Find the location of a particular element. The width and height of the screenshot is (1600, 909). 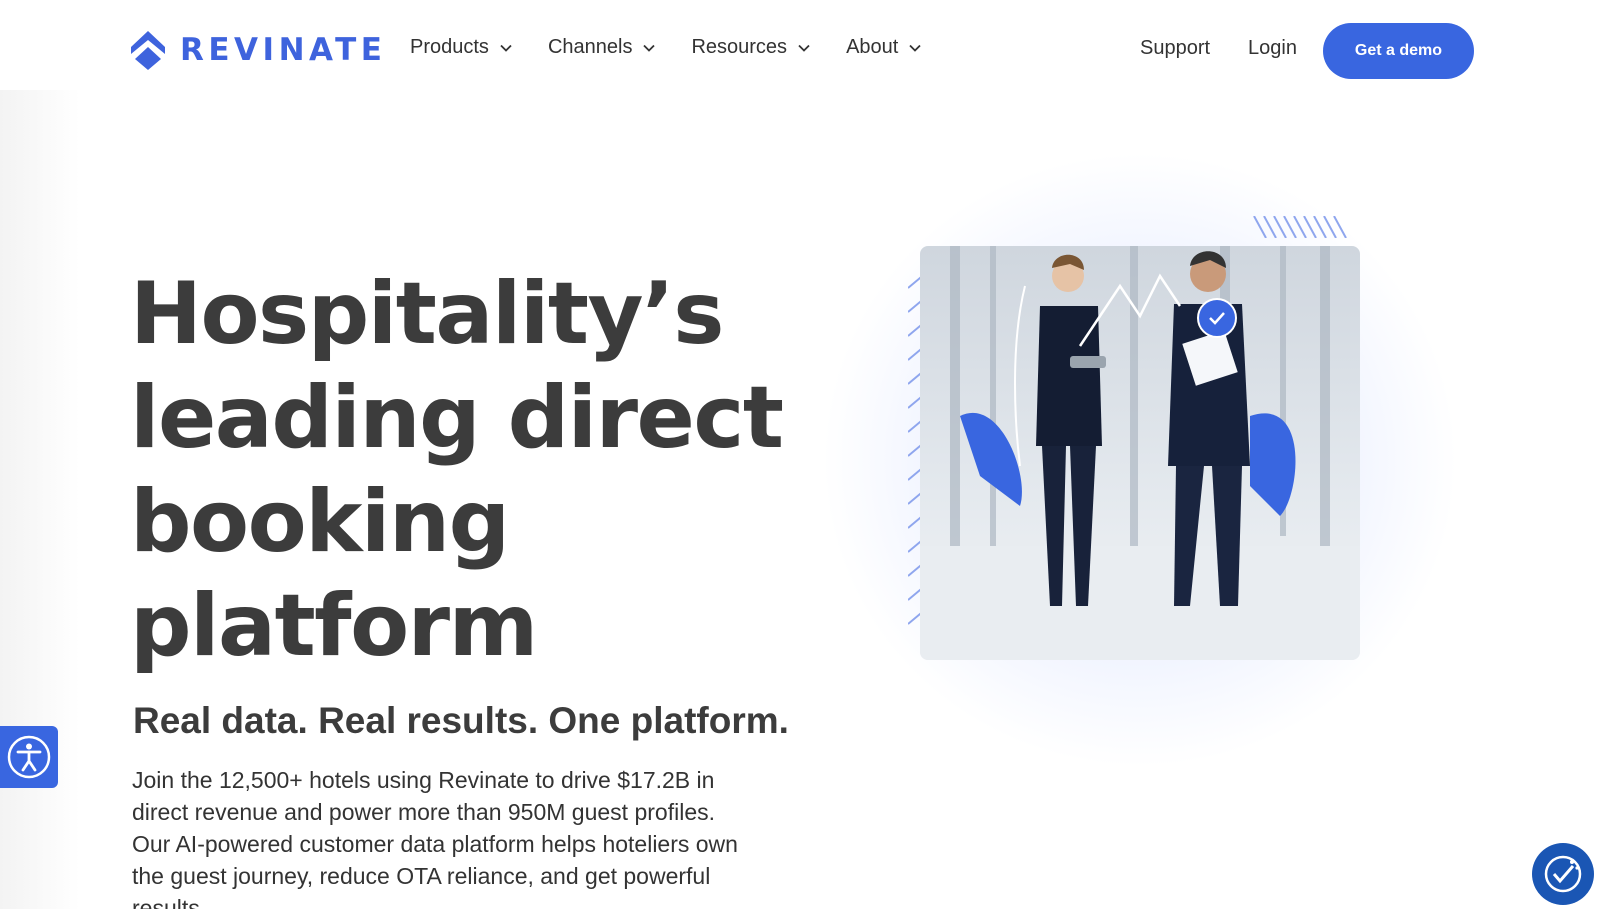

nav-item-products: Products is located at coordinates (461, 47).